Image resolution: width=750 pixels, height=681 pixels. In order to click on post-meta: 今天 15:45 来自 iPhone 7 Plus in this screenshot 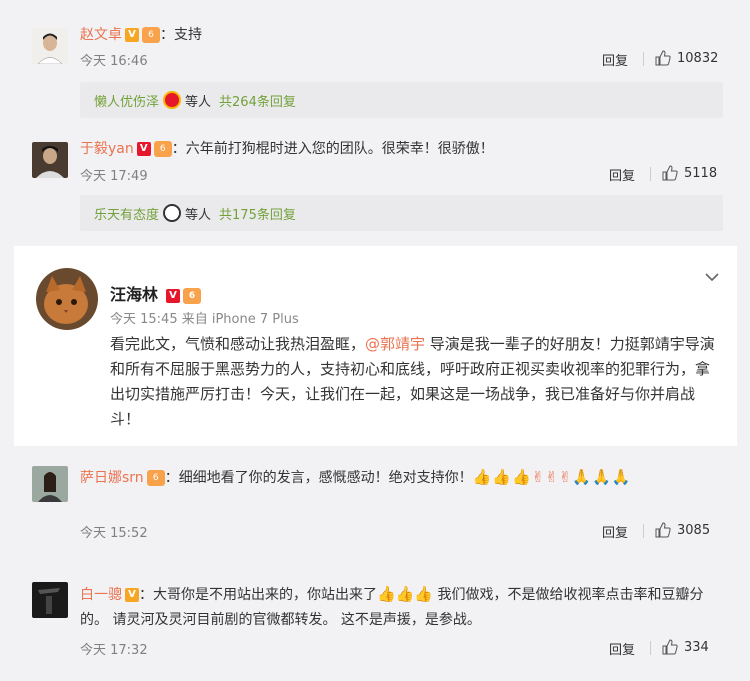, I will do `click(204, 319)`.